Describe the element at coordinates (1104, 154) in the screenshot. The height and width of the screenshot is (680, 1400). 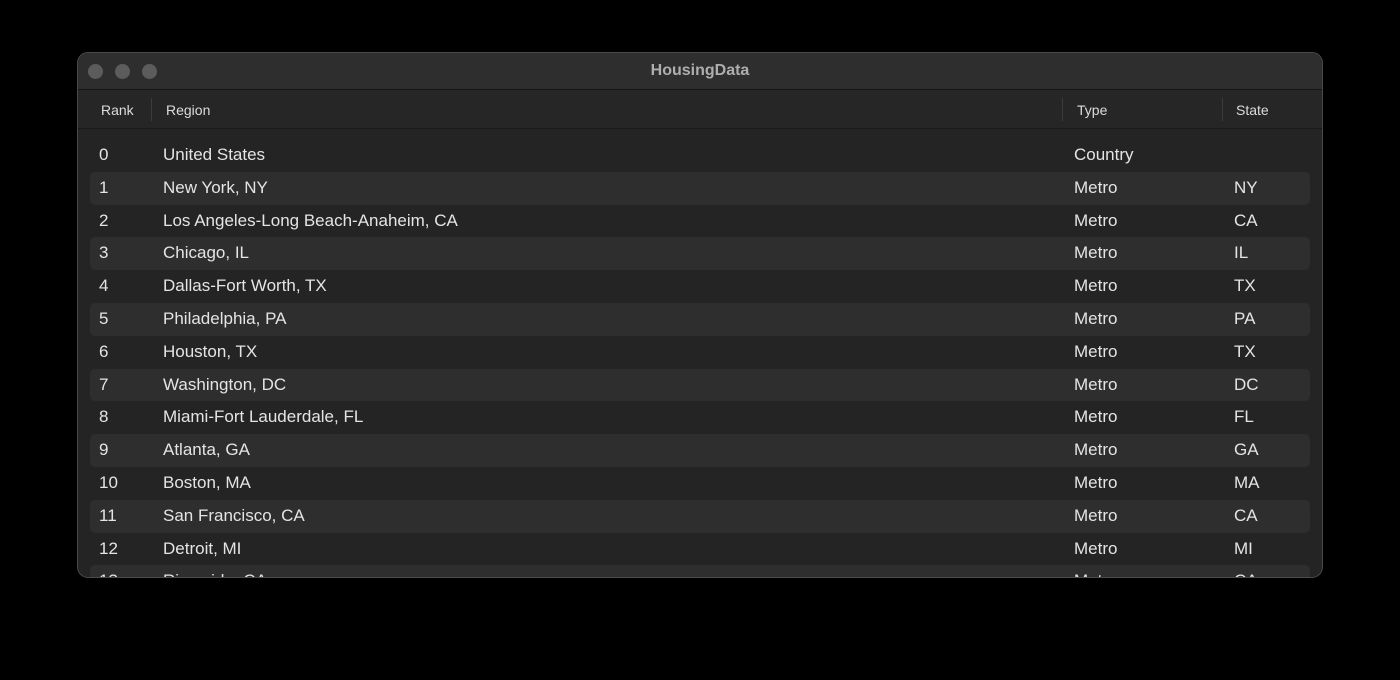
I see `type-cell: Country` at that location.